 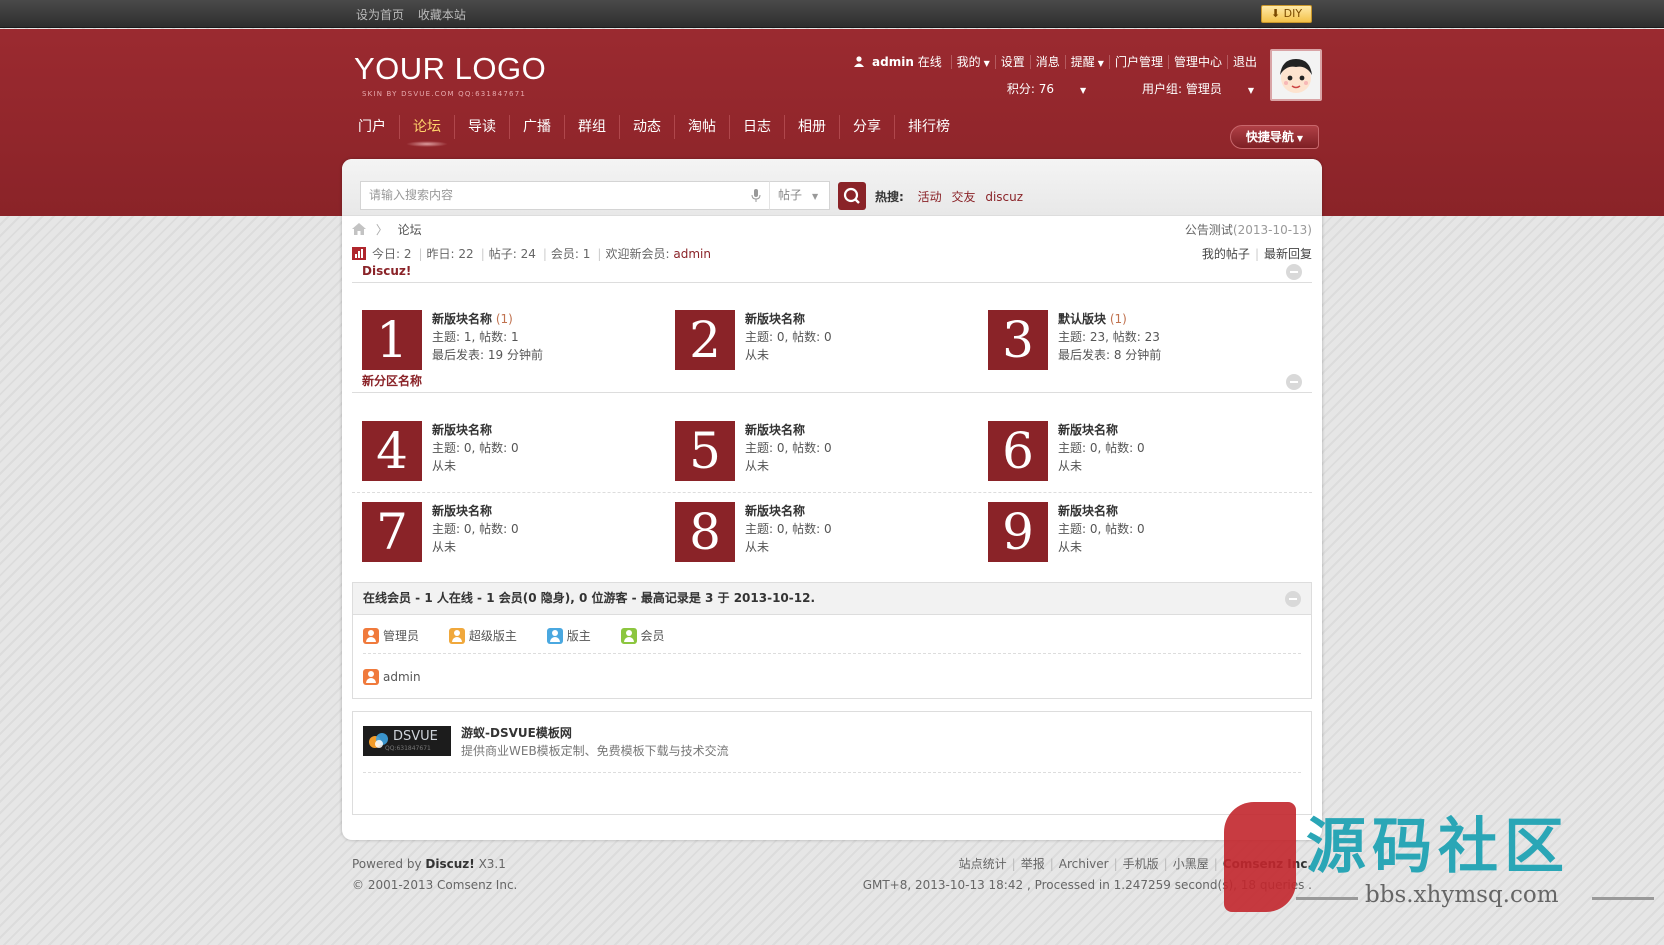 What do you see at coordinates (705, 451) in the screenshot?
I see `board-number-icon: 5` at bounding box center [705, 451].